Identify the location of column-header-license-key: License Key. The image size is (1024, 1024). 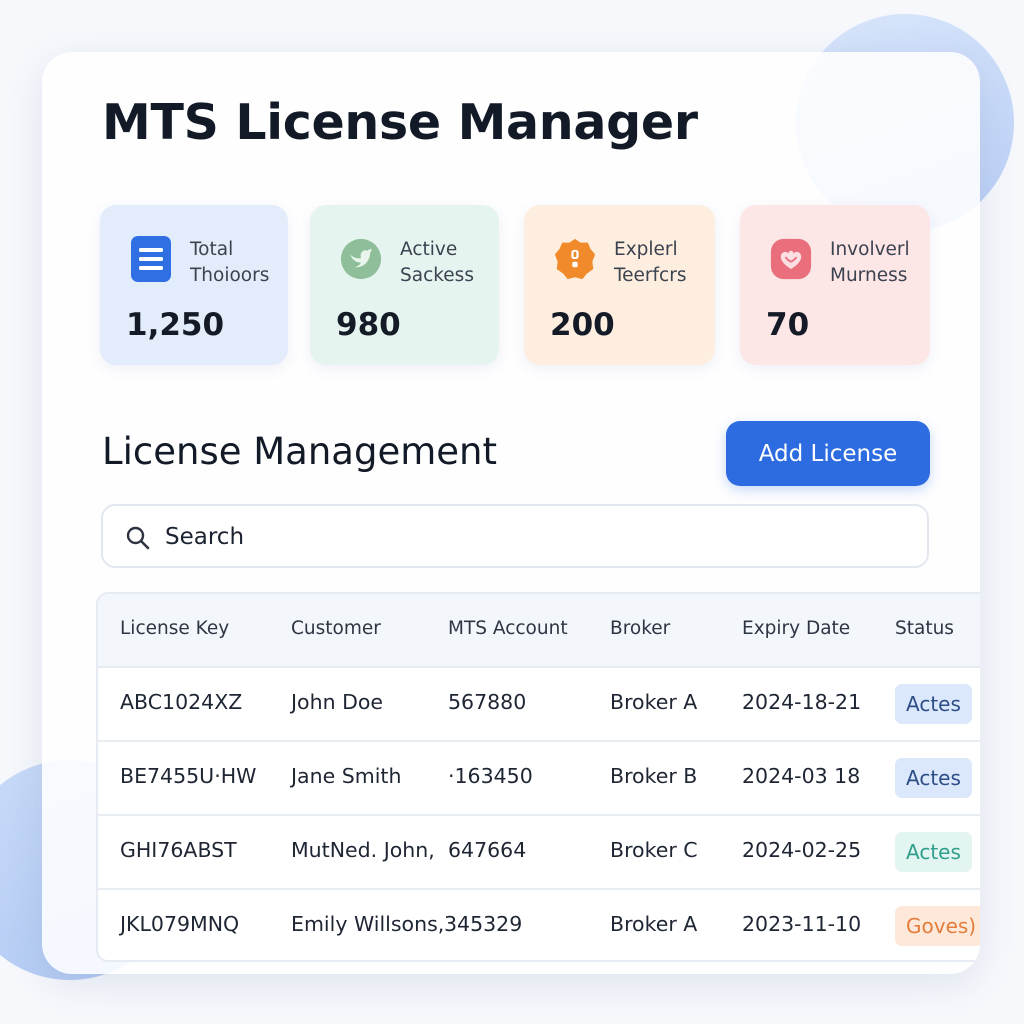
(174, 628).